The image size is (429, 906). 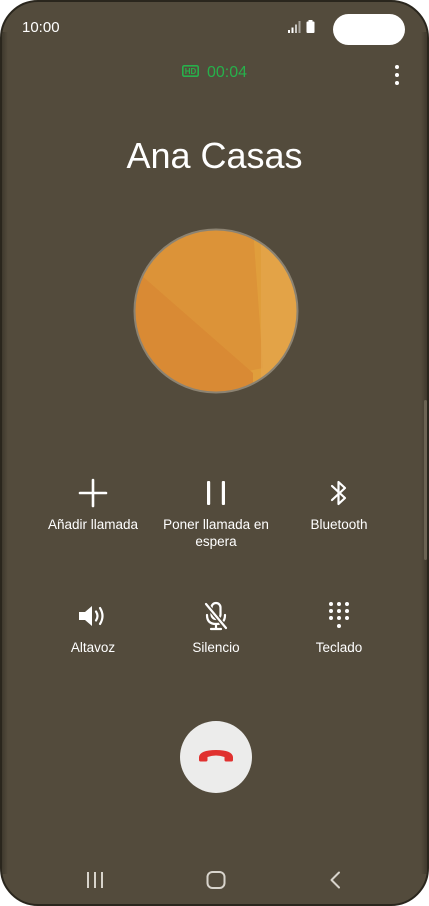 I want to click on end-call-icon, so click(x=216, y=757).